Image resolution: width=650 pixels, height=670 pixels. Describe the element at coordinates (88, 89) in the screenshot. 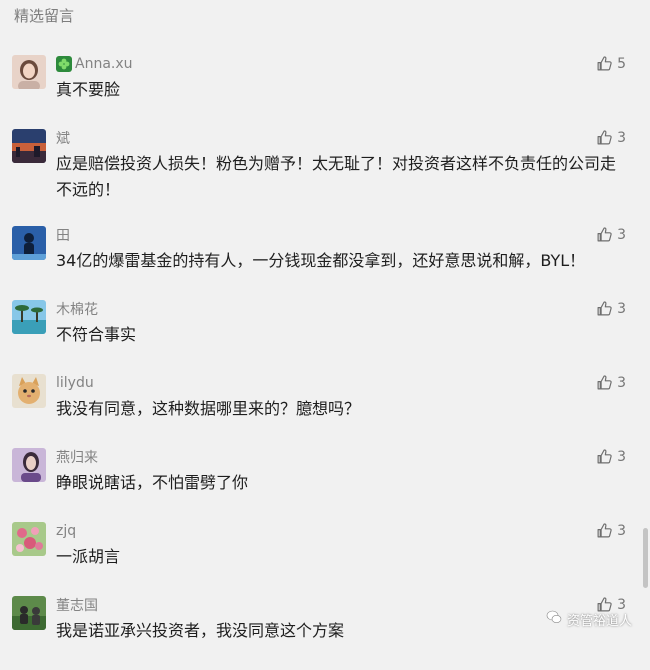

I see `comment-text: 真不要脸` at that location.